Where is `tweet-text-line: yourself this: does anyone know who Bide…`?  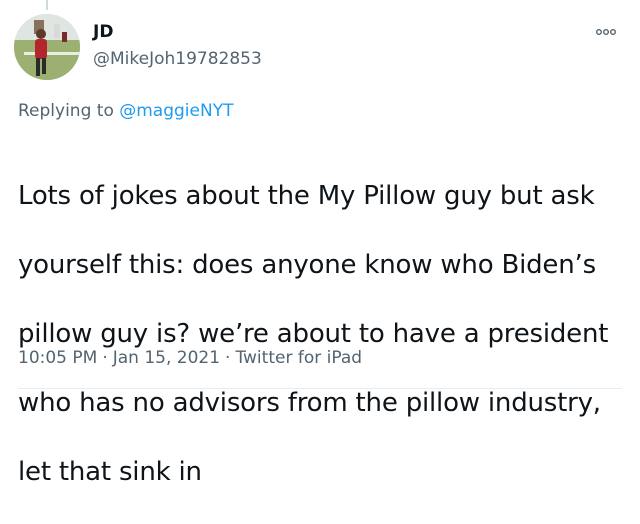 tweet-text-line: yourself this: does anyone know who Bide… is located at coordinates (307, 264).